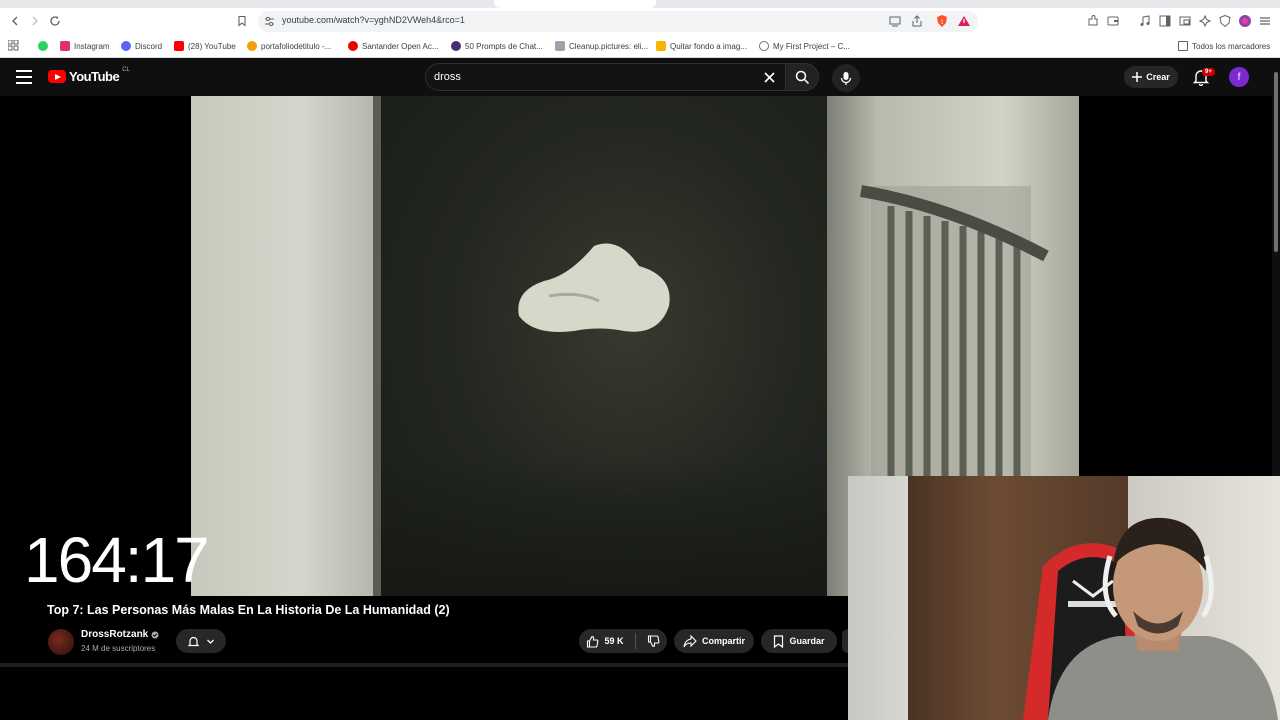  I want to click on search-icon, so click(802, 77).